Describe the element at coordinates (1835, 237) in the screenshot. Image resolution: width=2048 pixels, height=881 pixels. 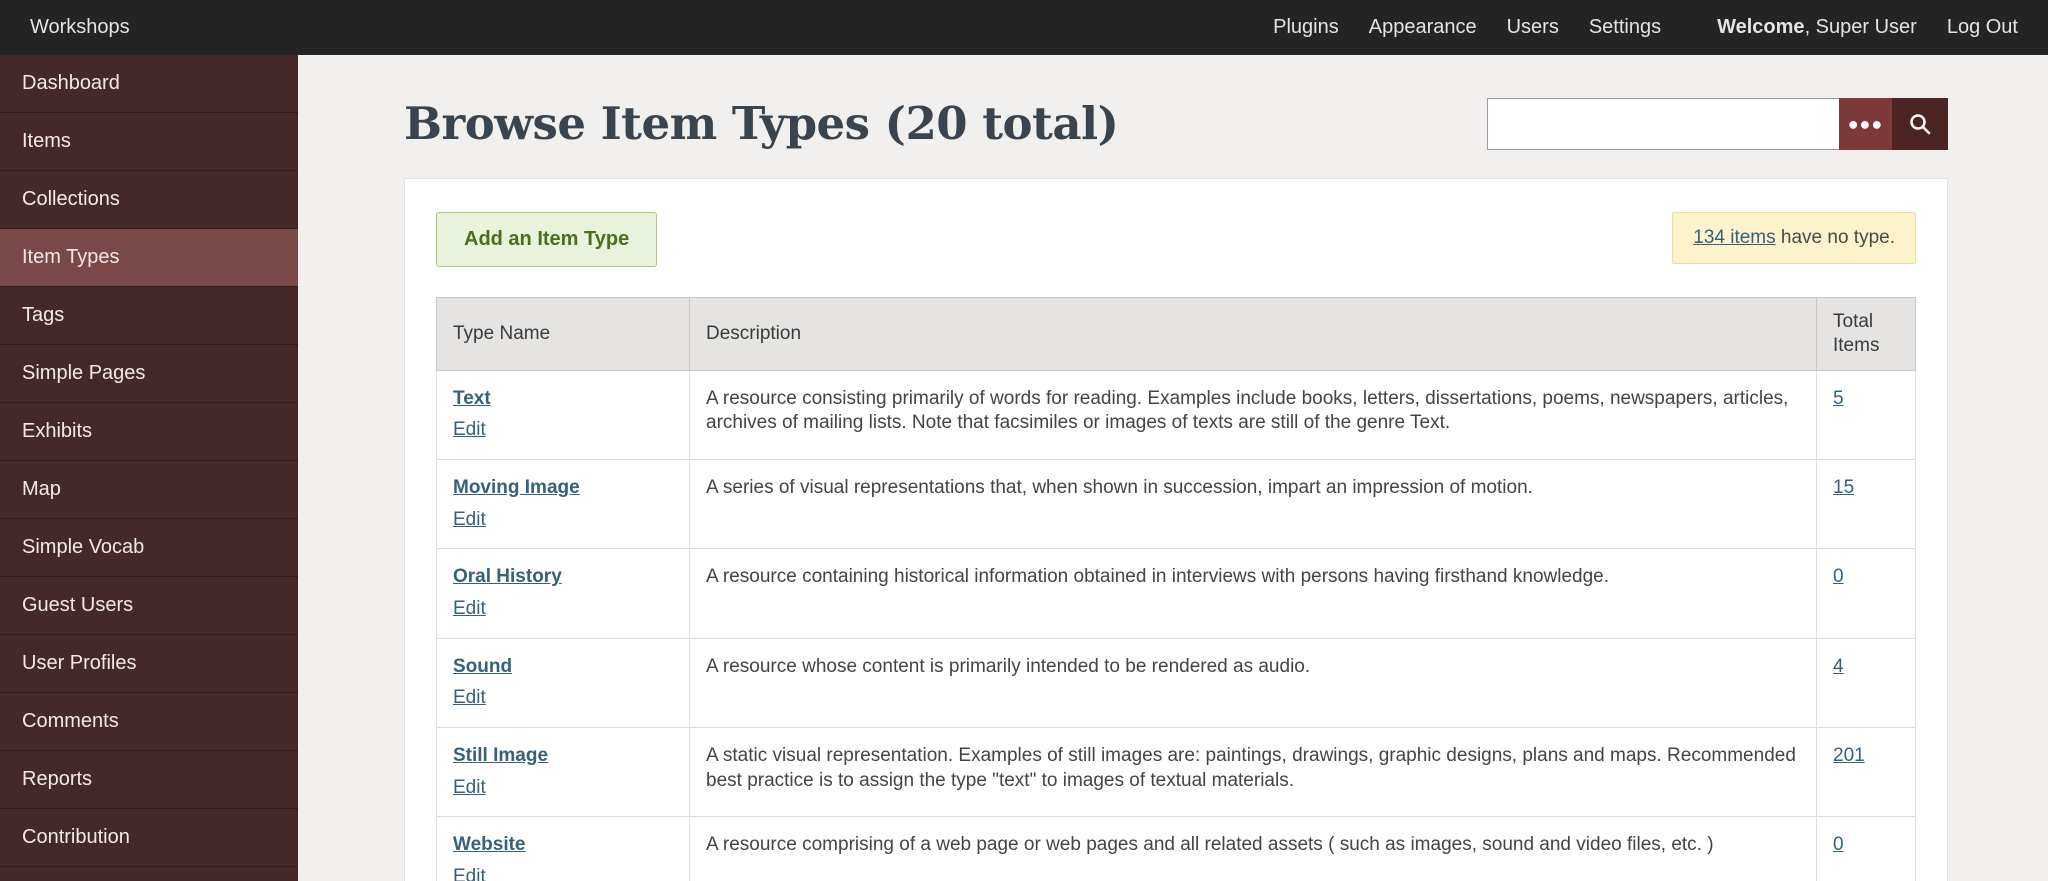
I see `no-type-notice-text: have no type.` at that location.